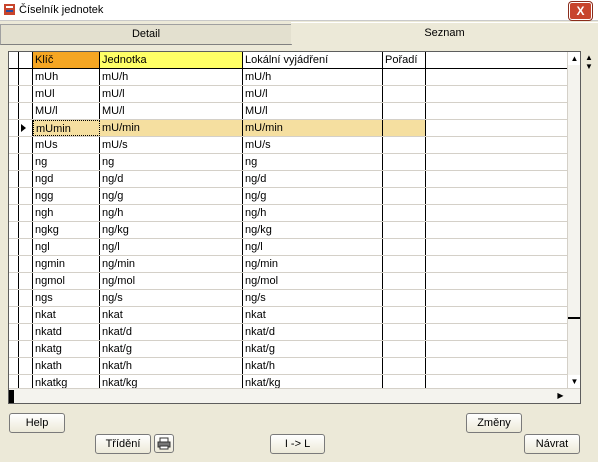 Image resolution: width=598 pixels, height=462 pixels. I want to click on outer-scroll-up-icon: ▲, so click(589, 57).